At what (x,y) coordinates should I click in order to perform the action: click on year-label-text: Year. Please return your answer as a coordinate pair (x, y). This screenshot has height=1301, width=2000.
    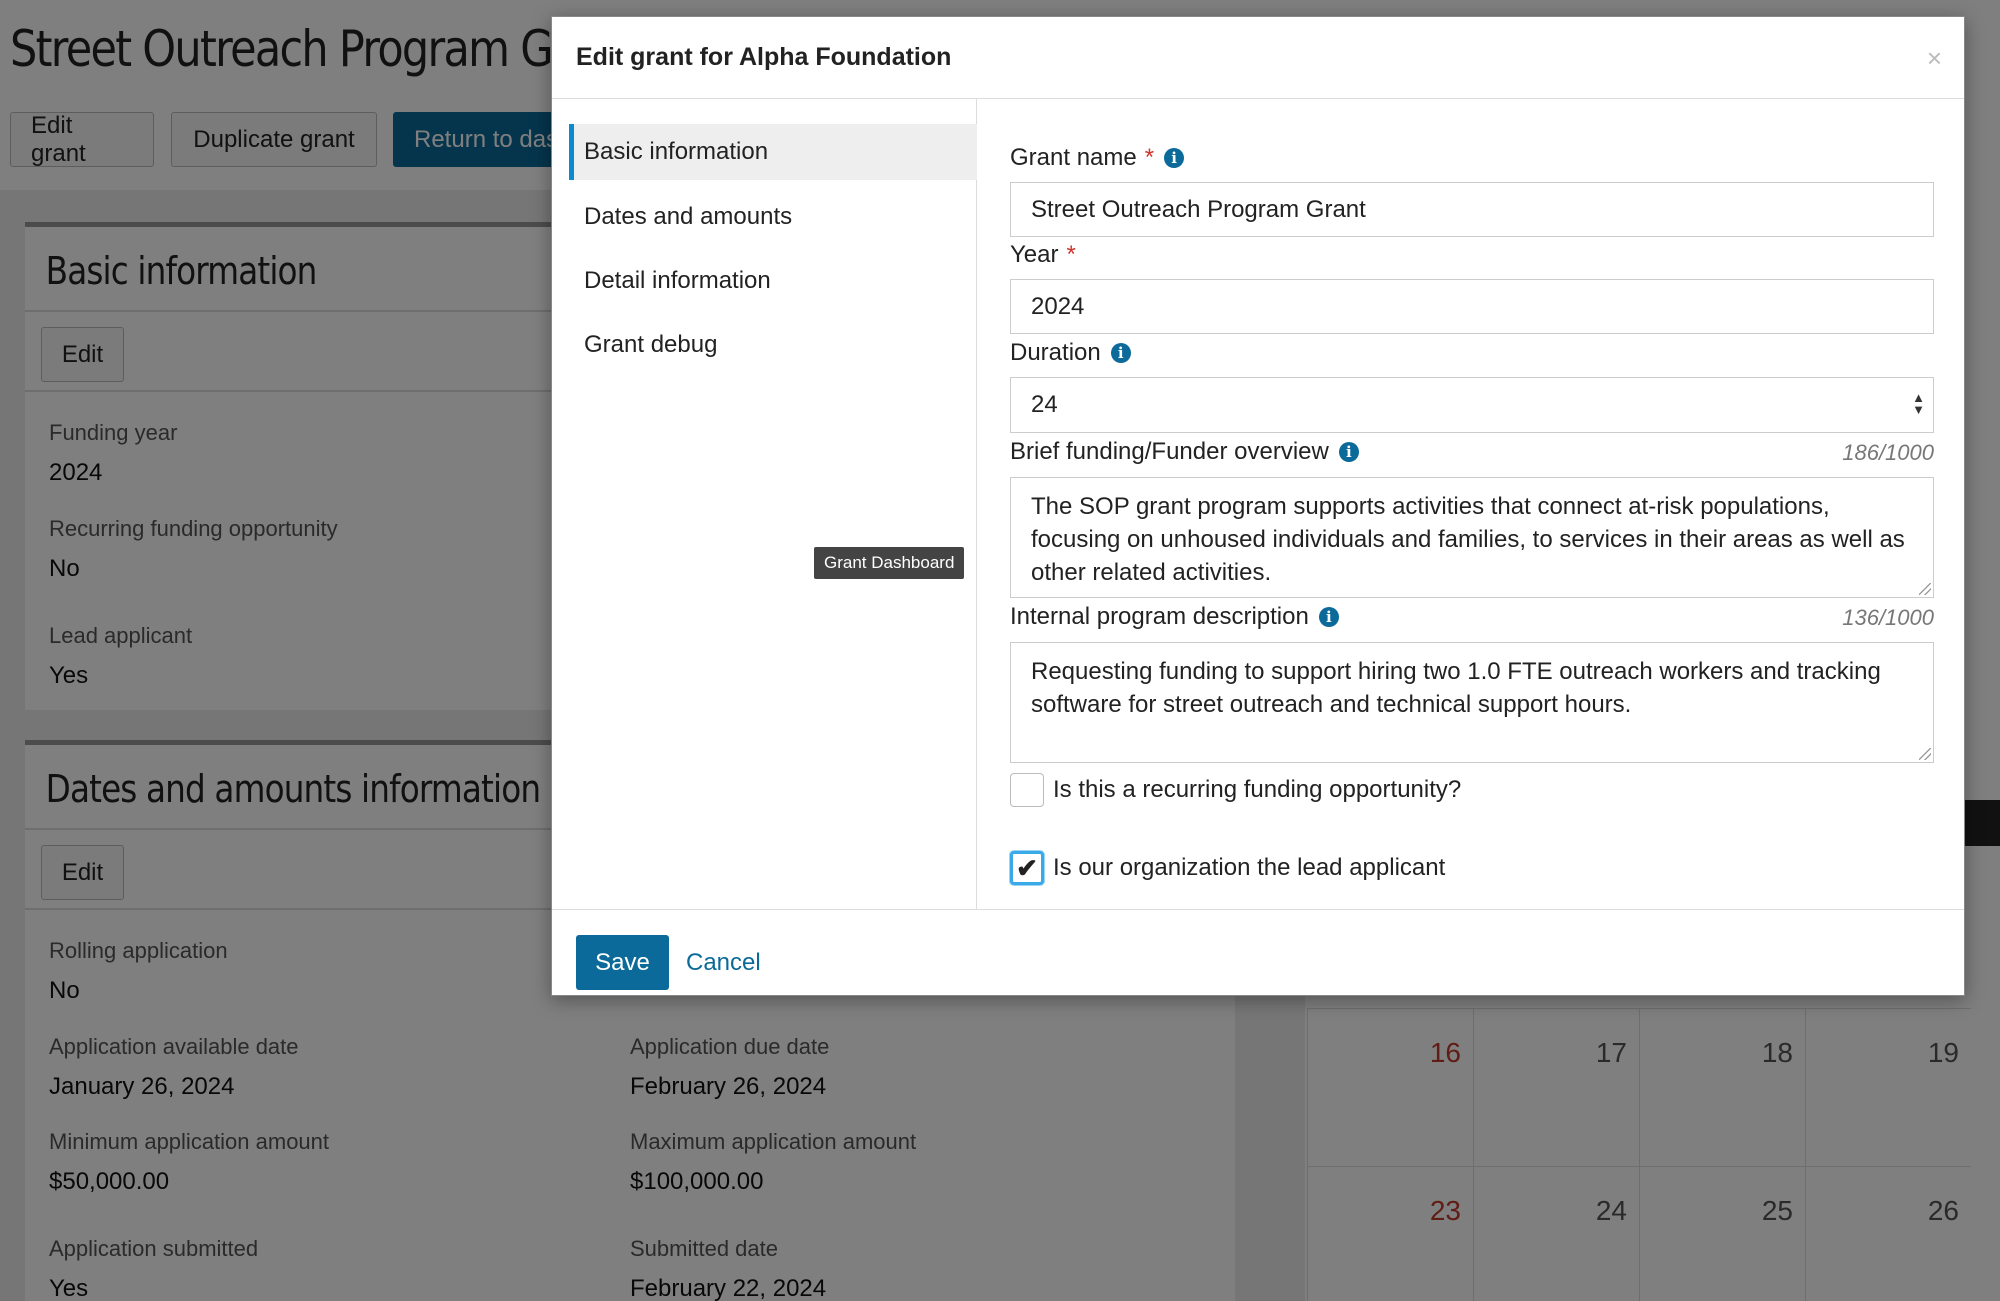
    Looking at the image, I should click on (1034, 254).